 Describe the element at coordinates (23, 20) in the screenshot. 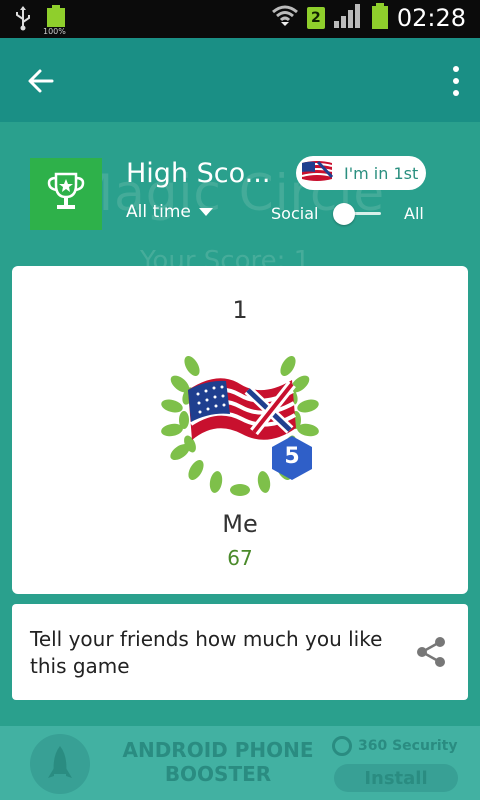

I see `usb-icon` at that location.